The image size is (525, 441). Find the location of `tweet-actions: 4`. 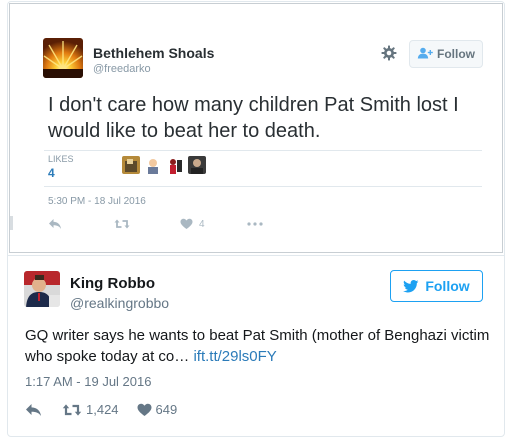

tweet-actions: 4 is located at coordinates (155, 224).